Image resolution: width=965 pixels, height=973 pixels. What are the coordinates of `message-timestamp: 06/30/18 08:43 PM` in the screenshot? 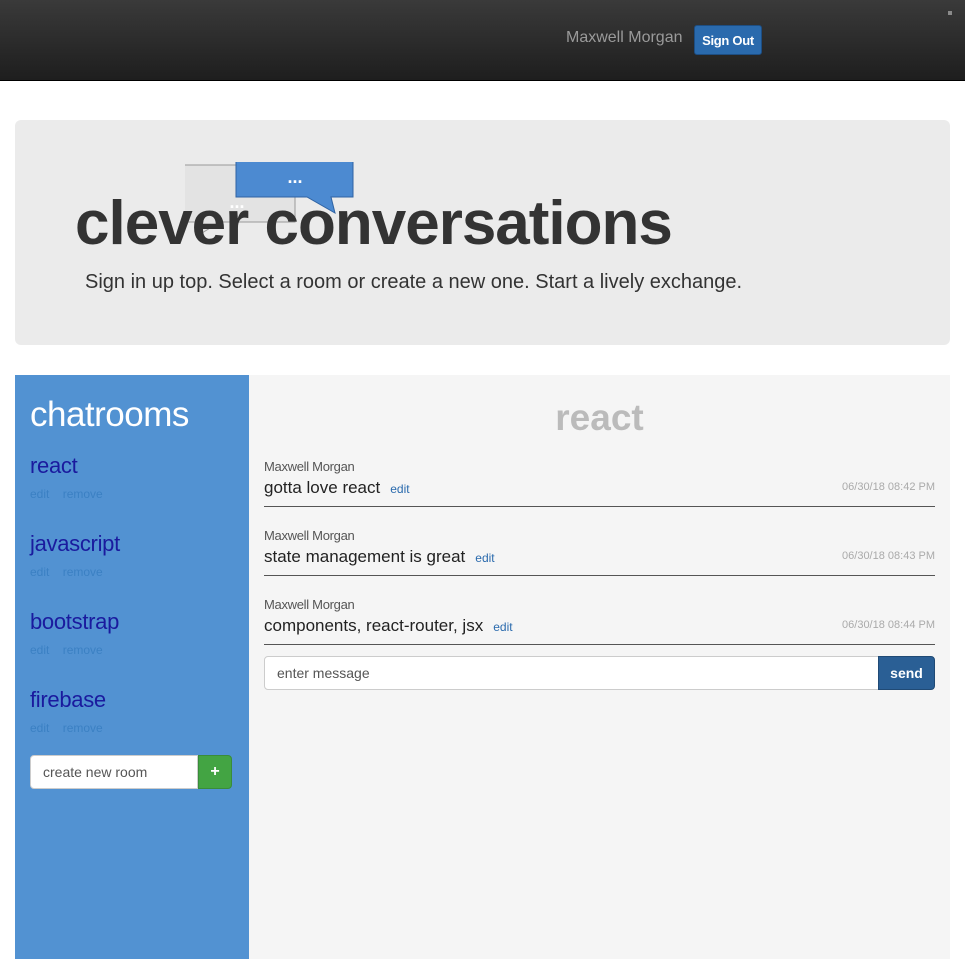 It's located at (888, 556).